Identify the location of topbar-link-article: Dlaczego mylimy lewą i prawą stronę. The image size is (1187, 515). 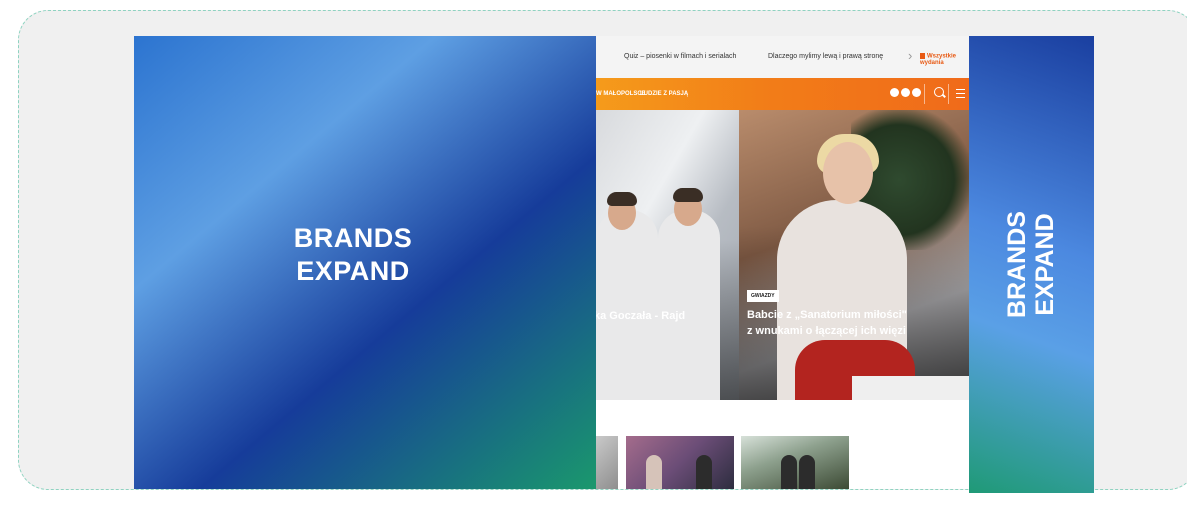
(825, 56).